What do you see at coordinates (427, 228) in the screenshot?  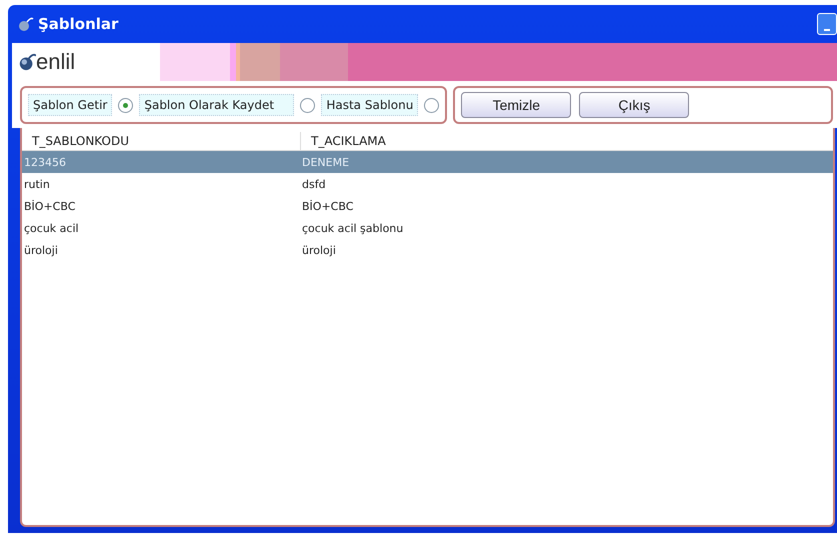 I see `table-row: çocuk acil çocuk acil şablonu` at bounding box center [427, 228].